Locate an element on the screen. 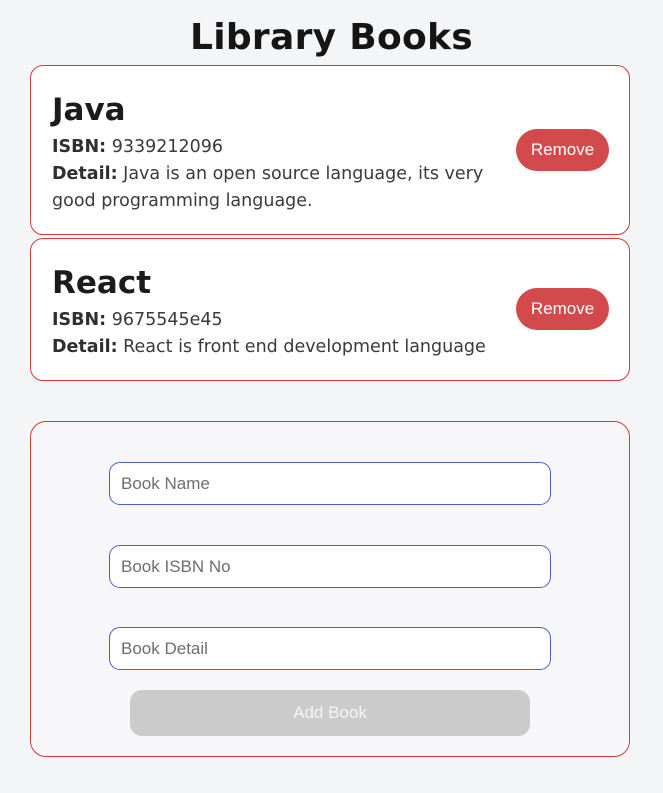 The image size is (663, 793). isbn-value: 9675545e45 is located at coordinates (167, 320).